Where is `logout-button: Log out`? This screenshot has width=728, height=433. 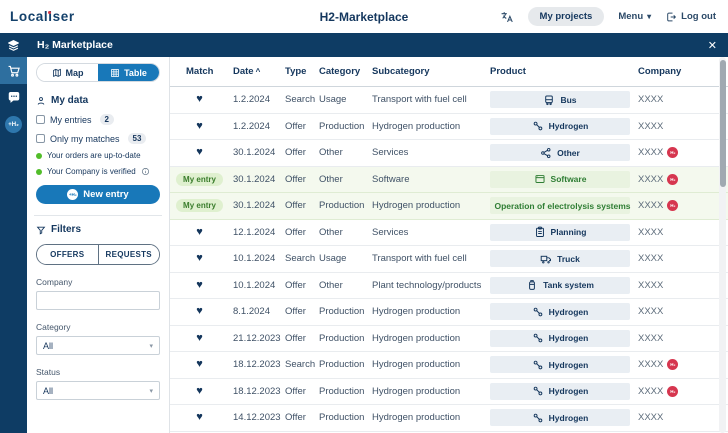
logout-button: Log out is located at coordinates (690, 17).